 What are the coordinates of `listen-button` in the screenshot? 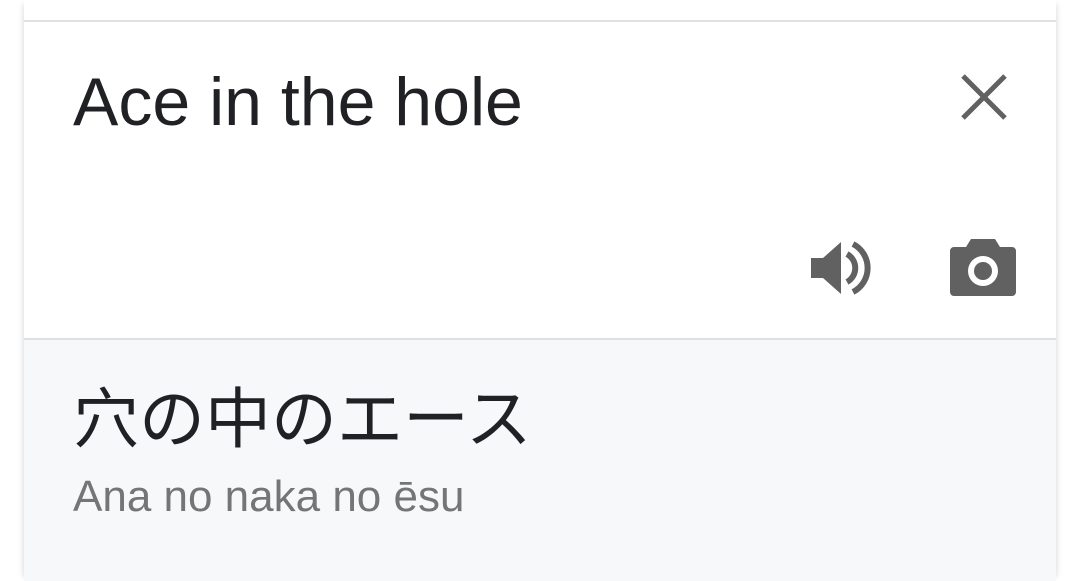 It's located at (840, 268).